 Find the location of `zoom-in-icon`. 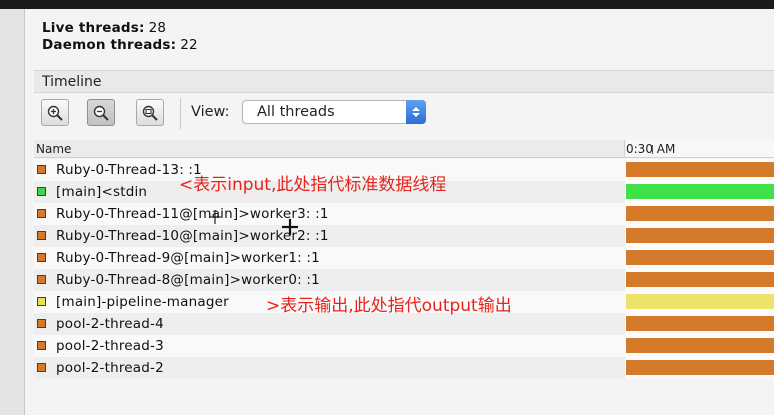

zoom-in-icon is located at coordinates (55, 113).